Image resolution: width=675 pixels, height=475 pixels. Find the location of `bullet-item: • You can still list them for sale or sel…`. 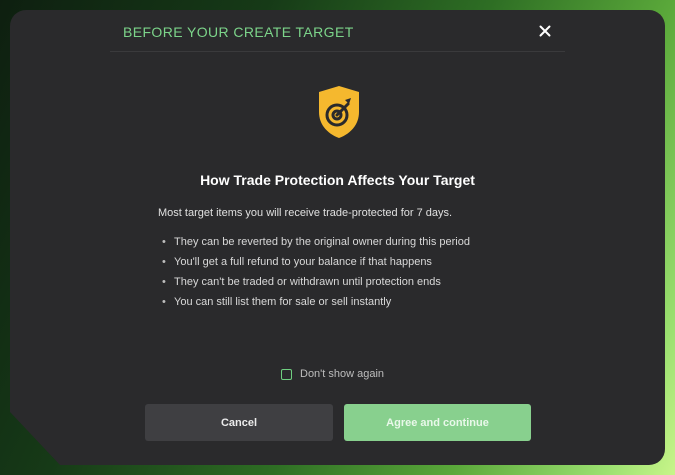

bullet-item: • You can still list them for sale or sel… is located at coordinates (277, 302).